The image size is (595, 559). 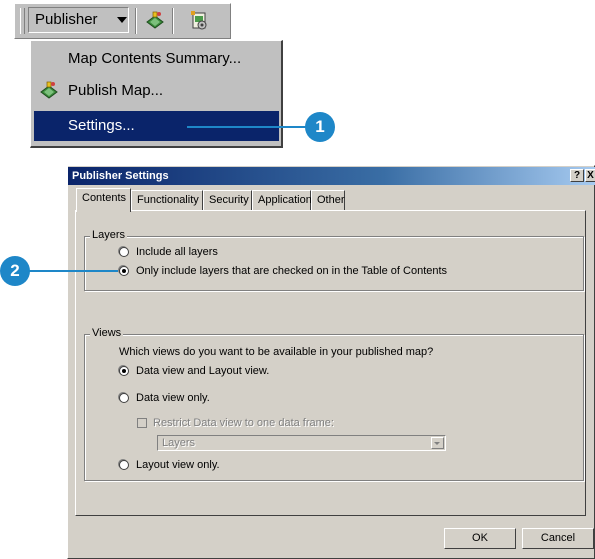 What do you see at coordinates (124, 271) in the screenshot?
I see `radio-only-checked-layers` at bounding box center [124, 271].